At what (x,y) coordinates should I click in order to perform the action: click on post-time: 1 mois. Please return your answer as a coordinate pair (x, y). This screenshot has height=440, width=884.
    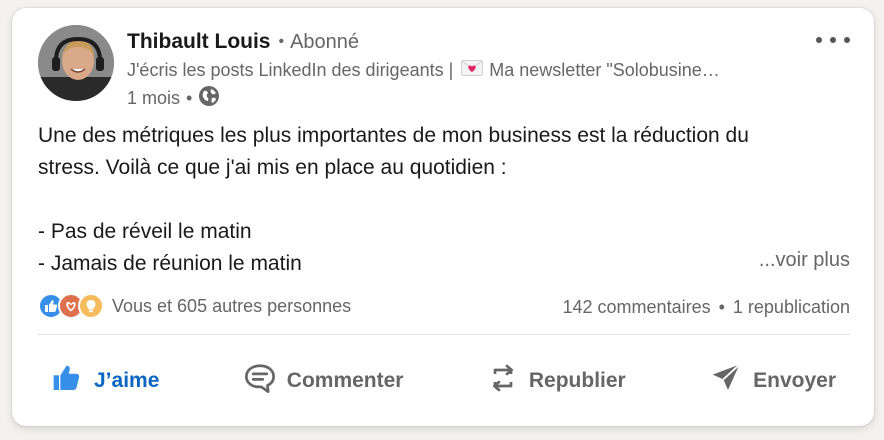
    Looking at the image, I should click on (154, 98).